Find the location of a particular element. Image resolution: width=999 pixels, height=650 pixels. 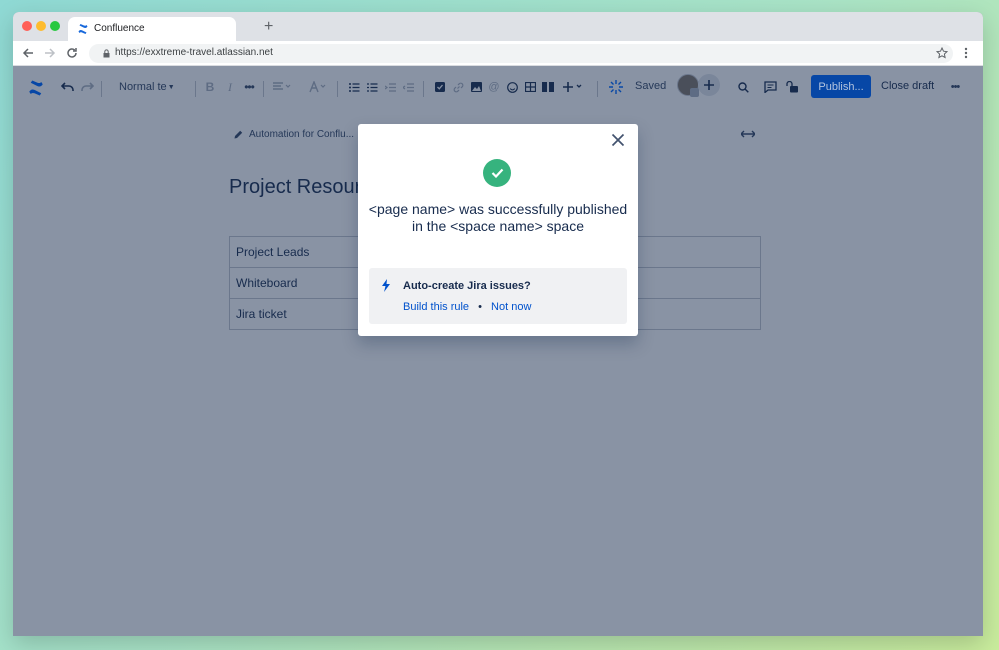

back-button is located at coordinates (28, 53).